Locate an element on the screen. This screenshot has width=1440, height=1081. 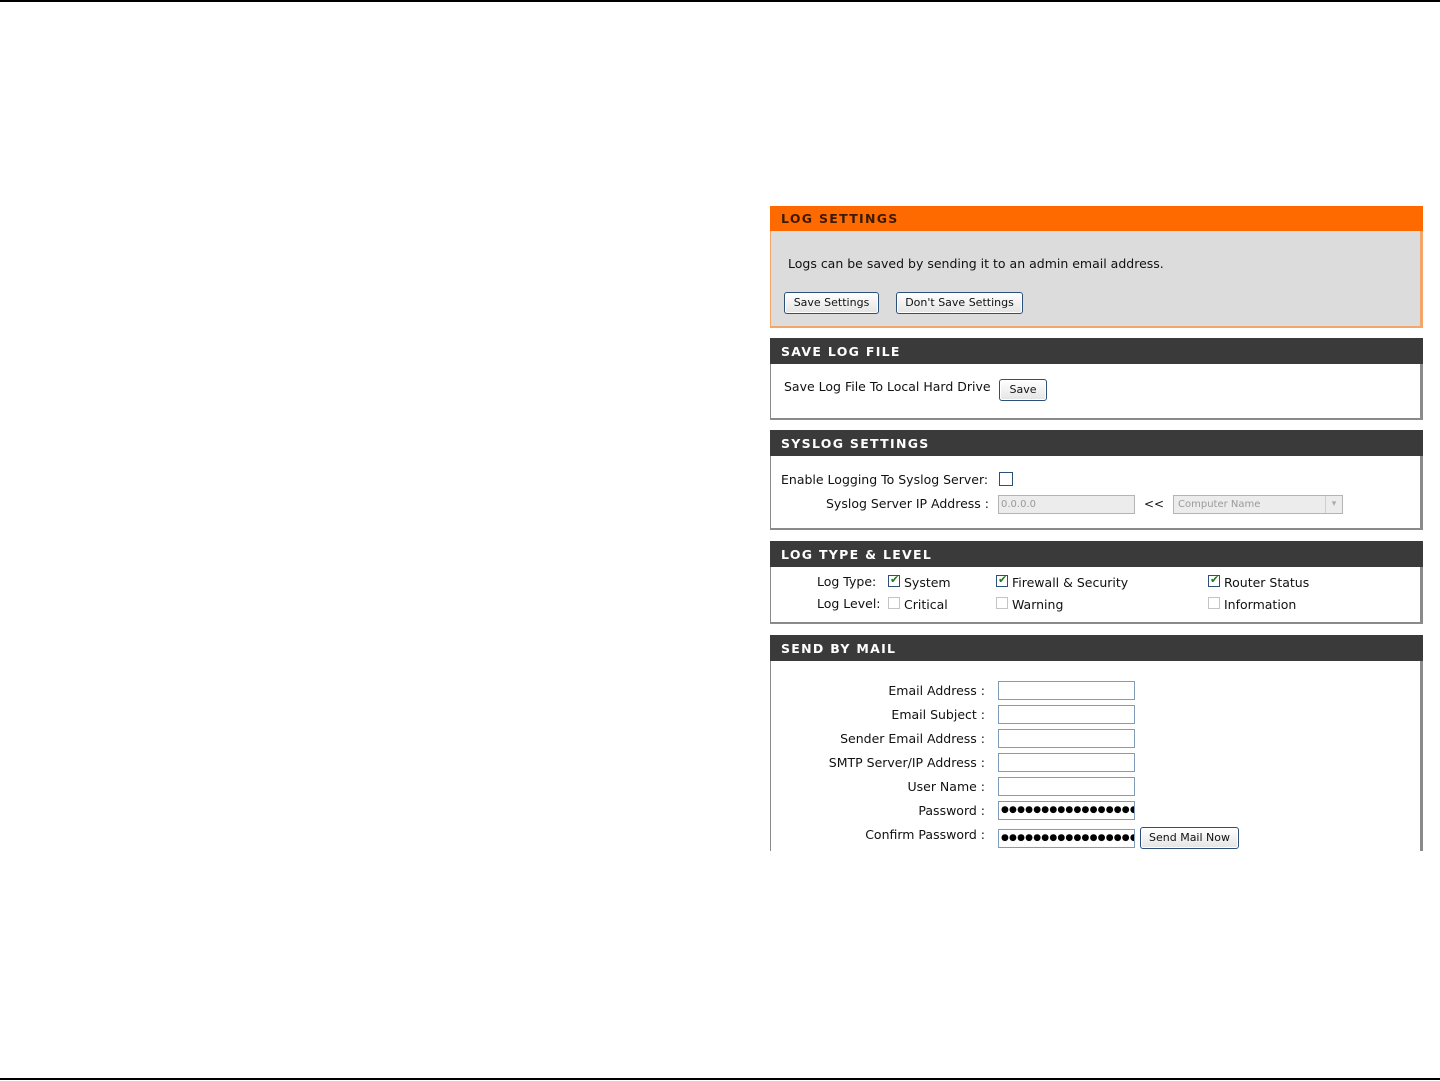
email-subject-label: Email Subject : is located at coordinates (938, 714).